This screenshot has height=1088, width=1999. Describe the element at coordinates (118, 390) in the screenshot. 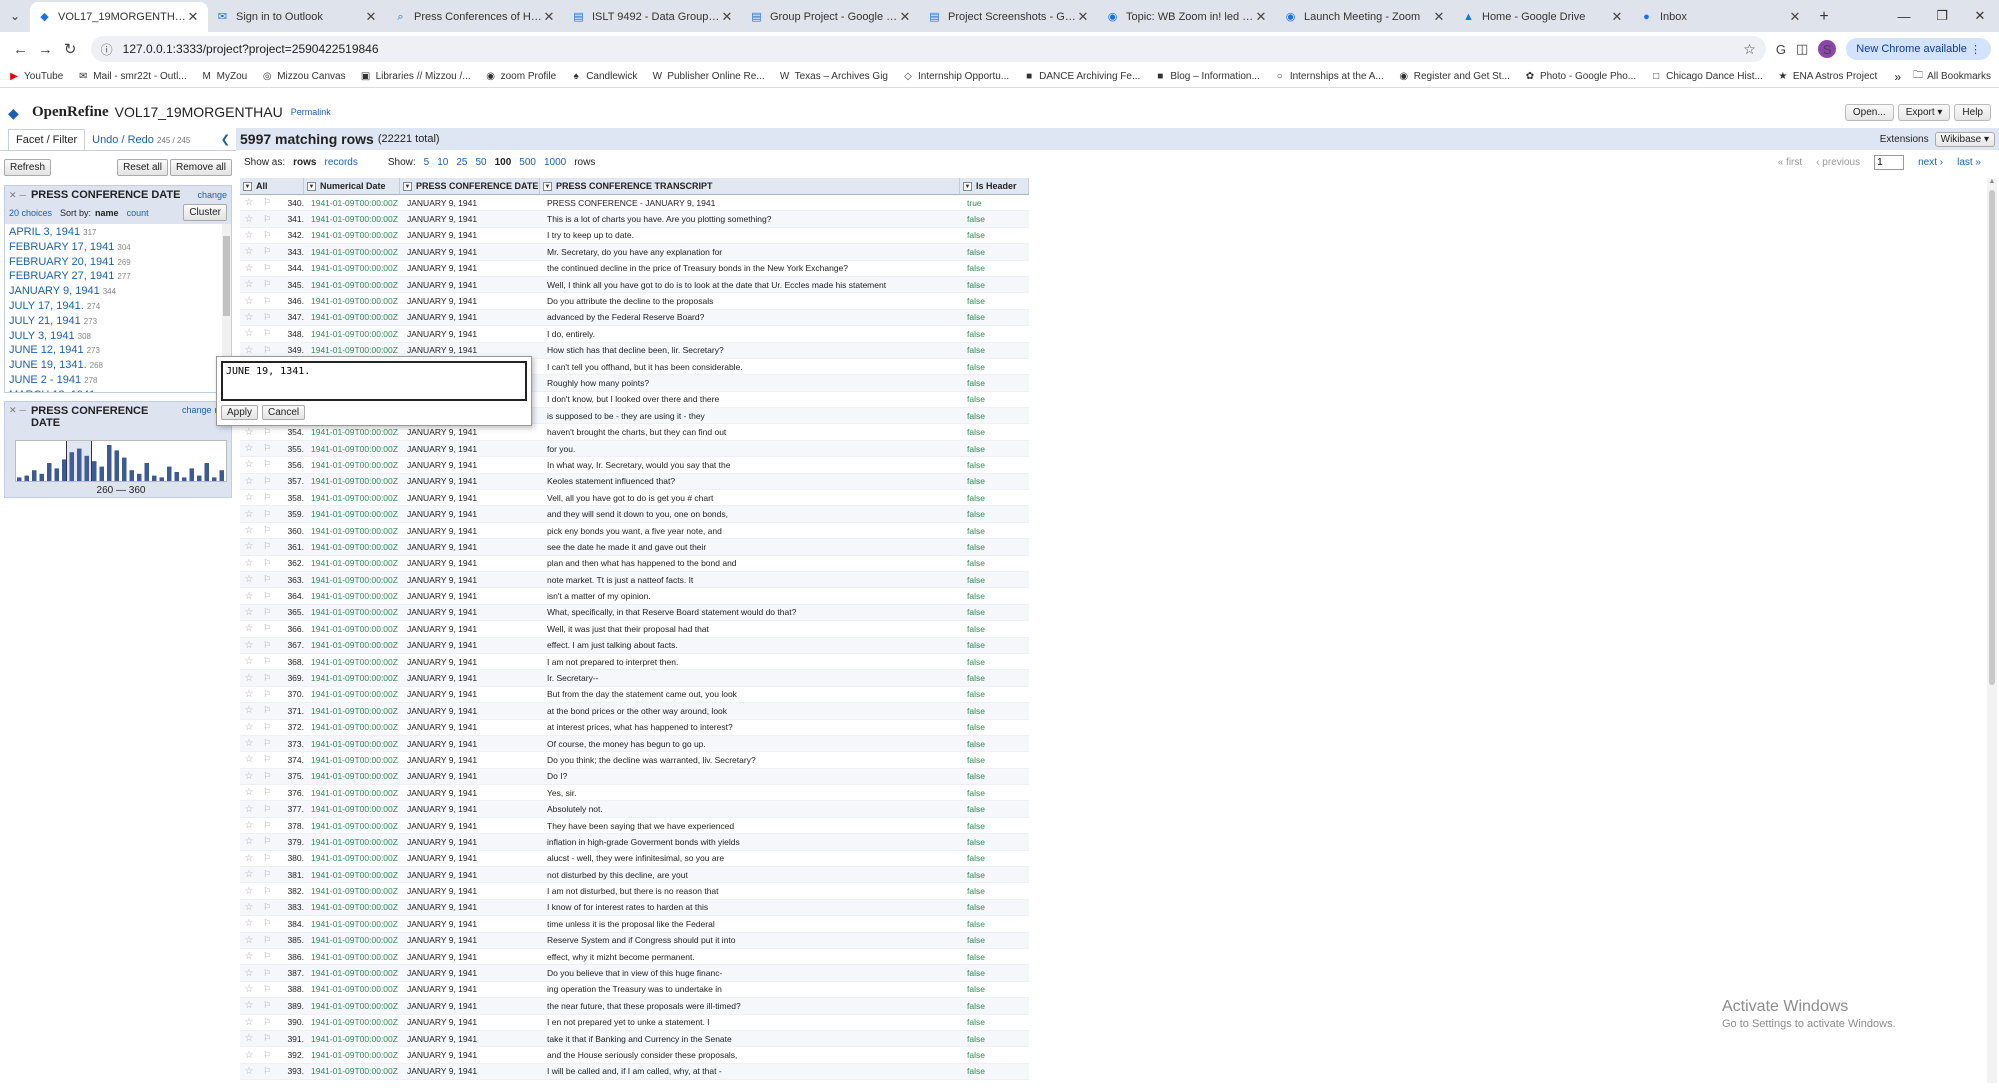

I see `facet-choice: MARCH 13, 1941357` at that location.